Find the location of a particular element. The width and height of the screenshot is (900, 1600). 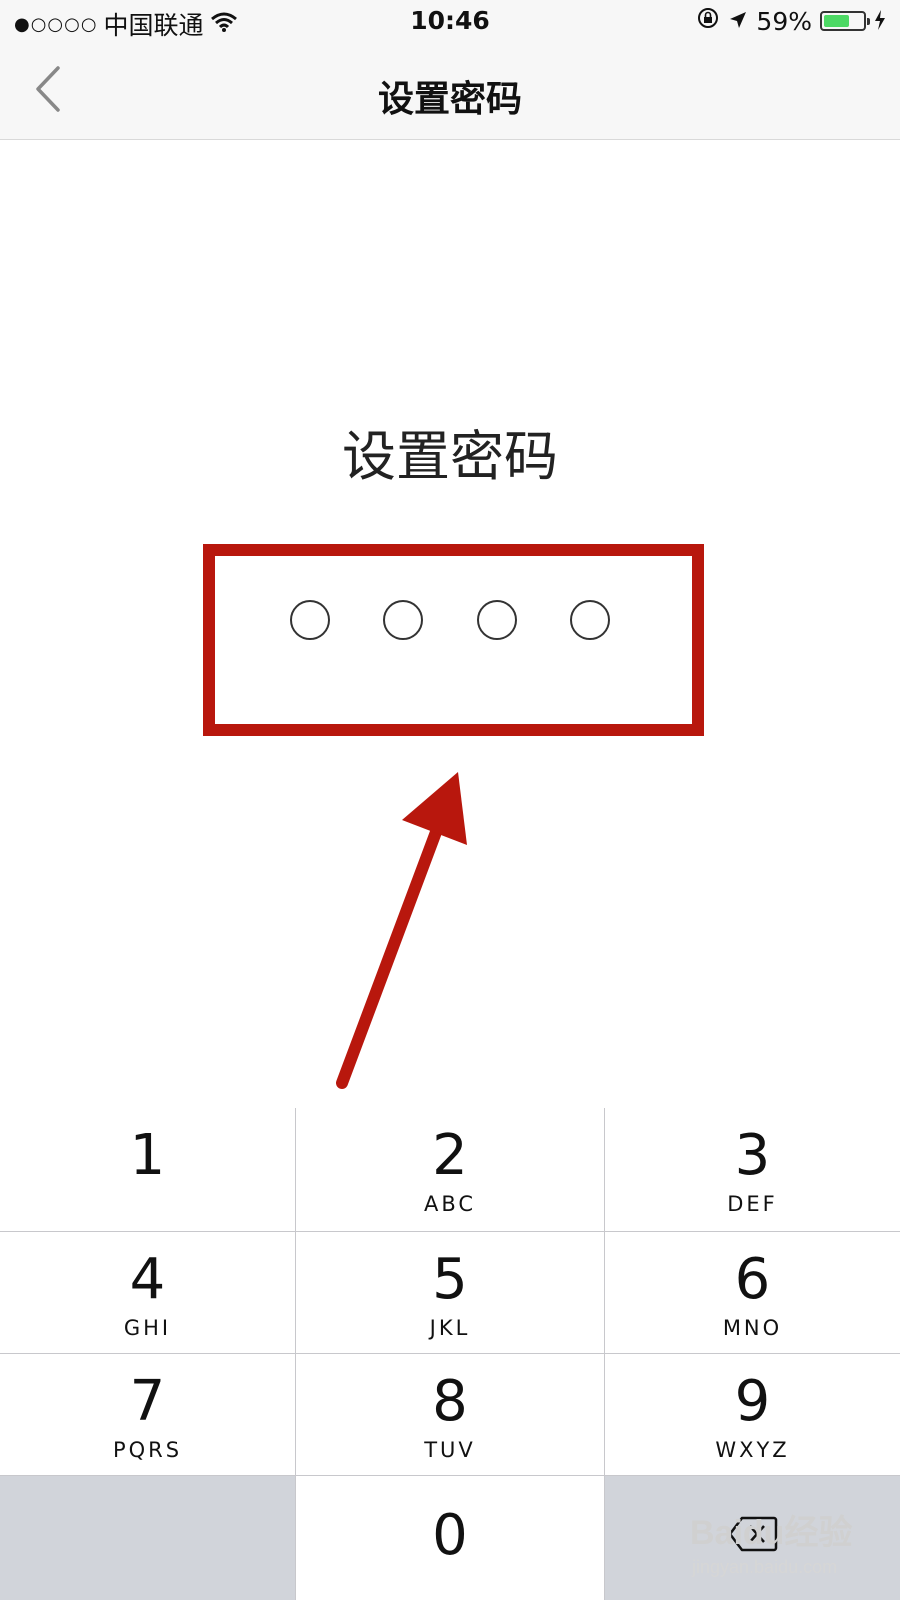

status-right: 59% is located at coordinates (791, 21).